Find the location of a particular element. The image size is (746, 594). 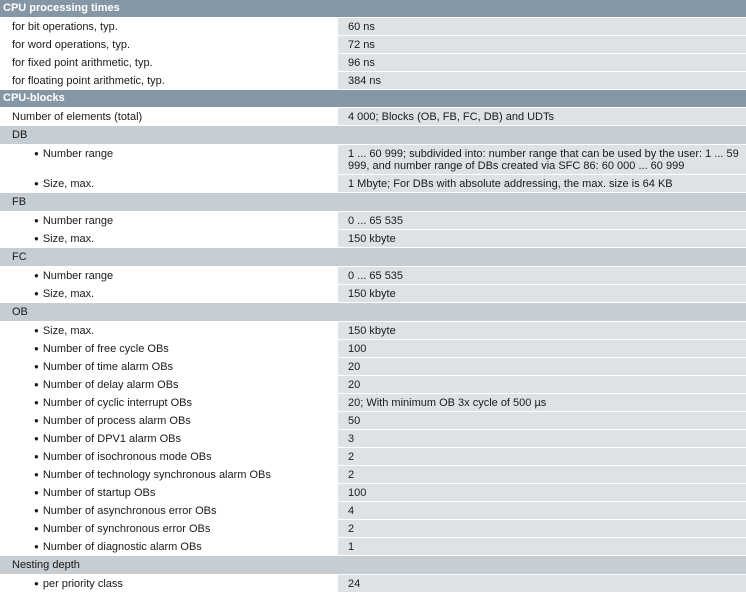

row-value: 96 ns is located at coordinates (542, 62).